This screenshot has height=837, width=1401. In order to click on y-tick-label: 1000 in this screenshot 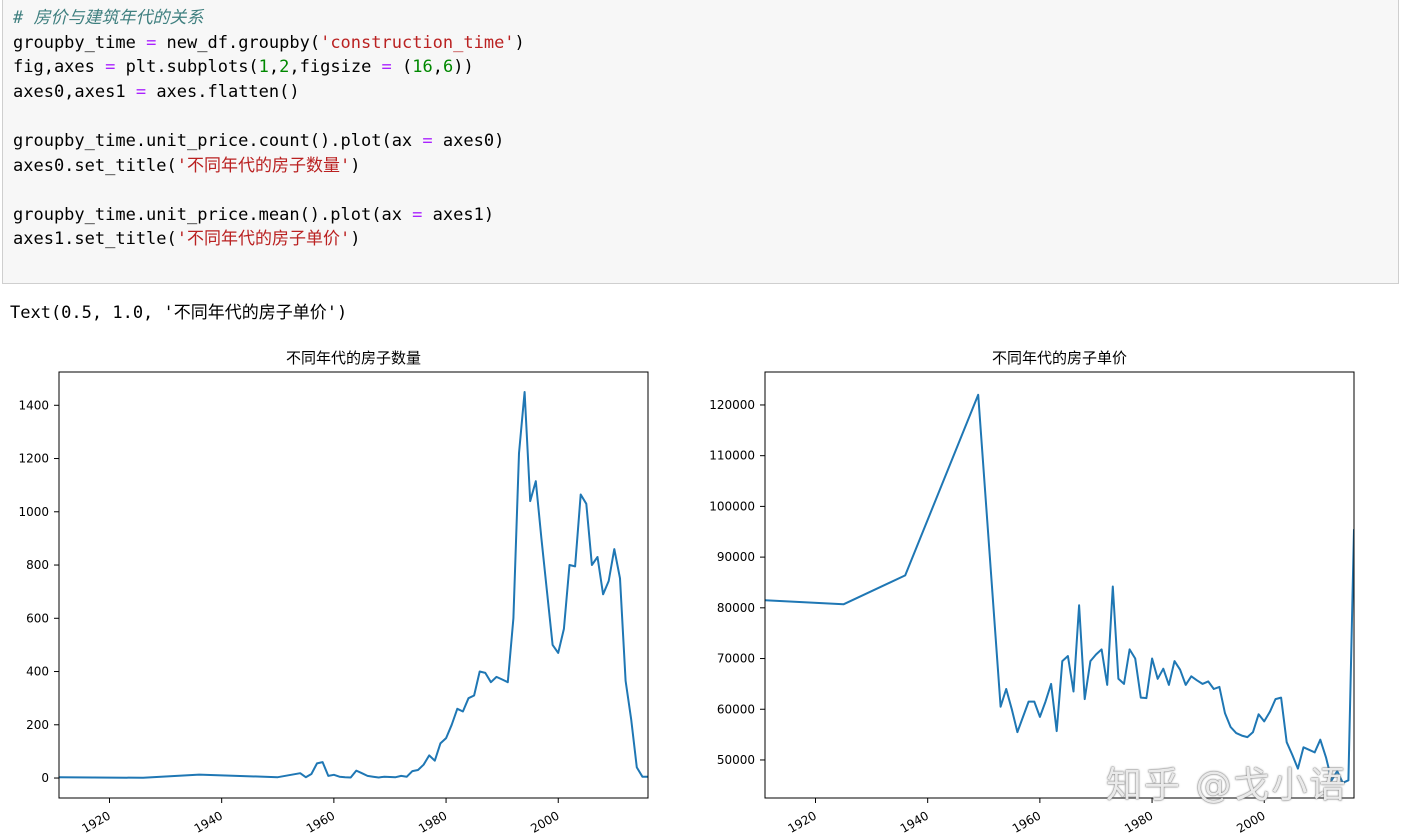, I will do `click(33, 512)`.